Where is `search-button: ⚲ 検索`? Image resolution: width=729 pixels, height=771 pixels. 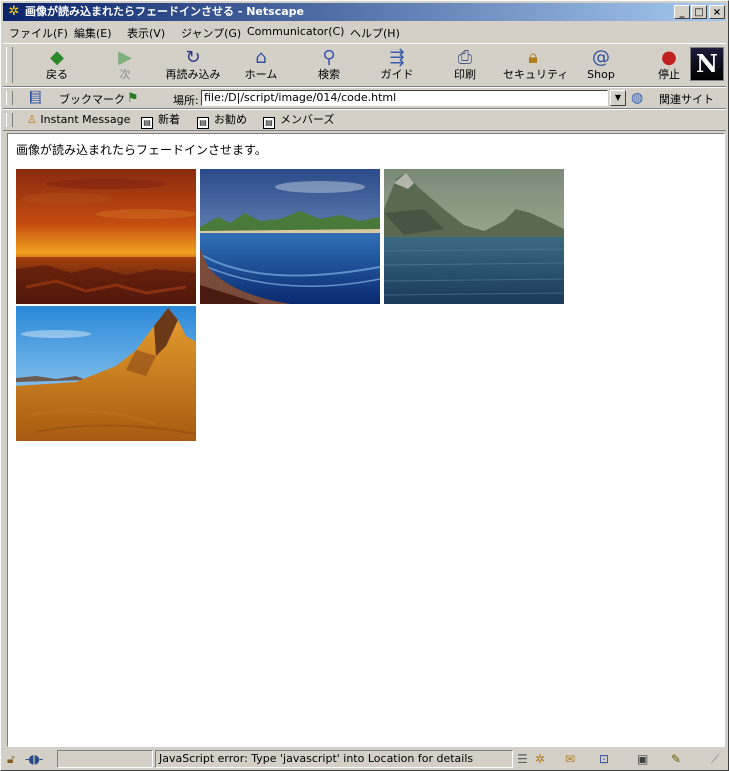 search-button: ⚲ 検索 is located at coordinates (329, 66).